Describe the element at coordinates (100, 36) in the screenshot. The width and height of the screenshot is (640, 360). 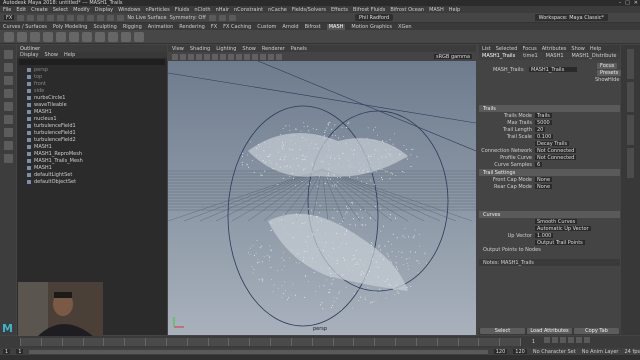
I see `mash-trails-icon` at that location.